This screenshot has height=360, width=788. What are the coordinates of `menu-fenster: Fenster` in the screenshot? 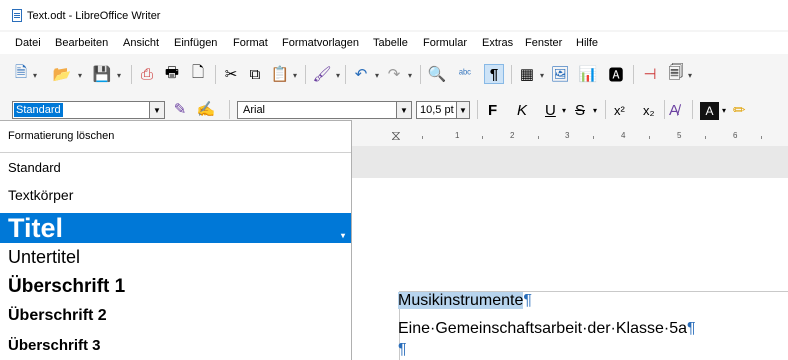 It's located at (543, 43).